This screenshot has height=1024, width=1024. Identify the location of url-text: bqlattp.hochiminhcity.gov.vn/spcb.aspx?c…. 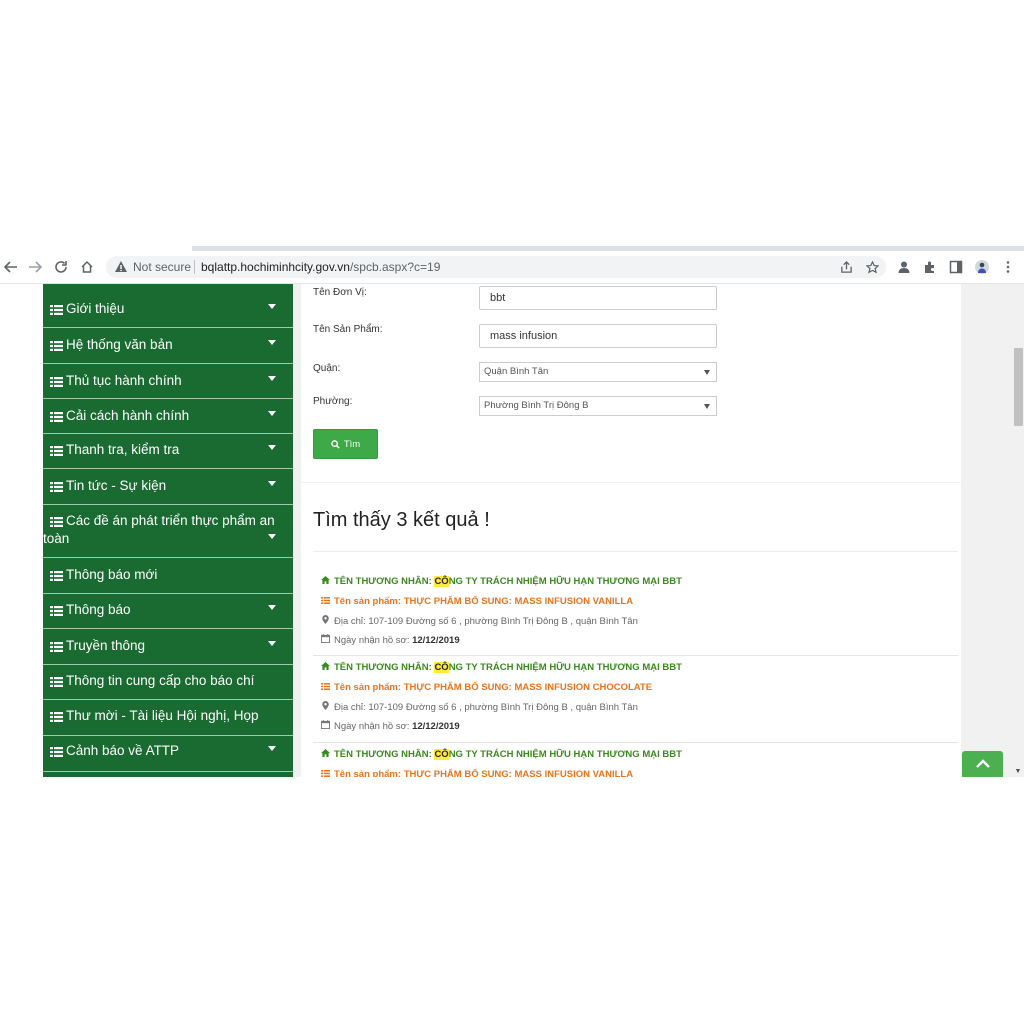
(320, 267).